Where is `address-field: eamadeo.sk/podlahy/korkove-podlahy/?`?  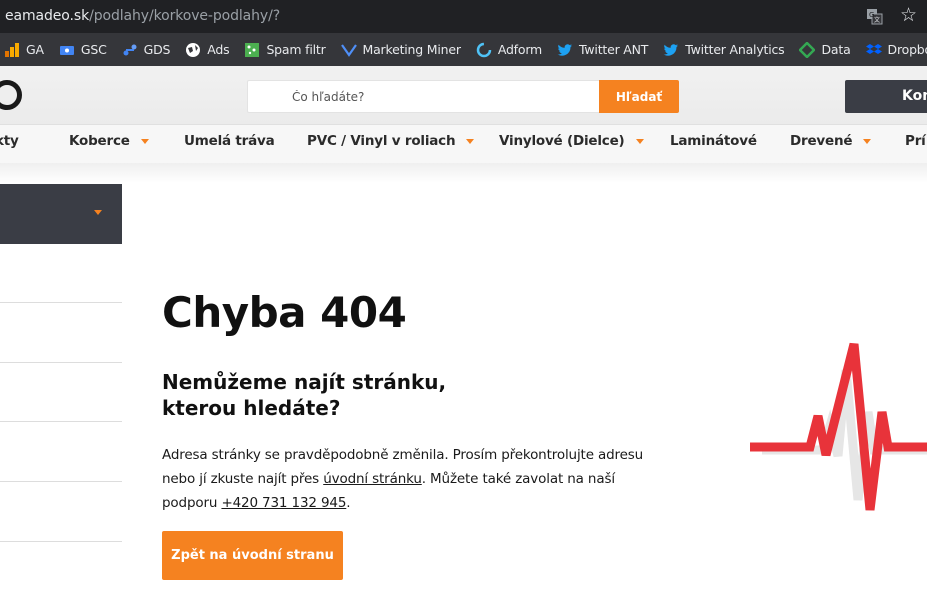 address-field: eamadeo.sk/podlahy/korkove-podlahy/? is located at coordinates (142, 16).